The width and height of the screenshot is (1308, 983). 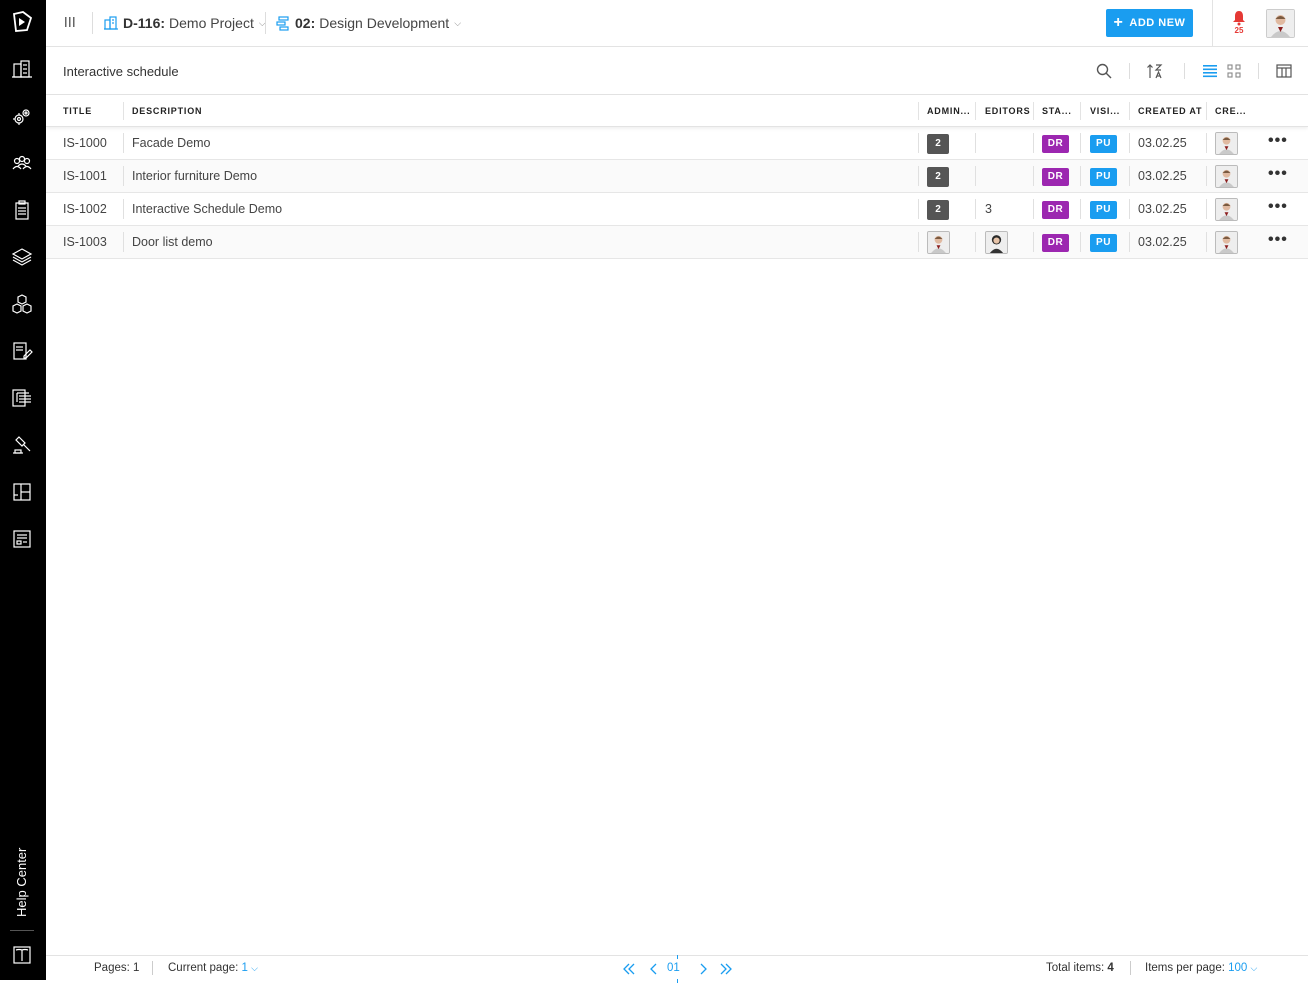 What do you see at coordinates (22, 69) in the screenshot?
I see `buildings-icon` at bounding box center [22, 69].